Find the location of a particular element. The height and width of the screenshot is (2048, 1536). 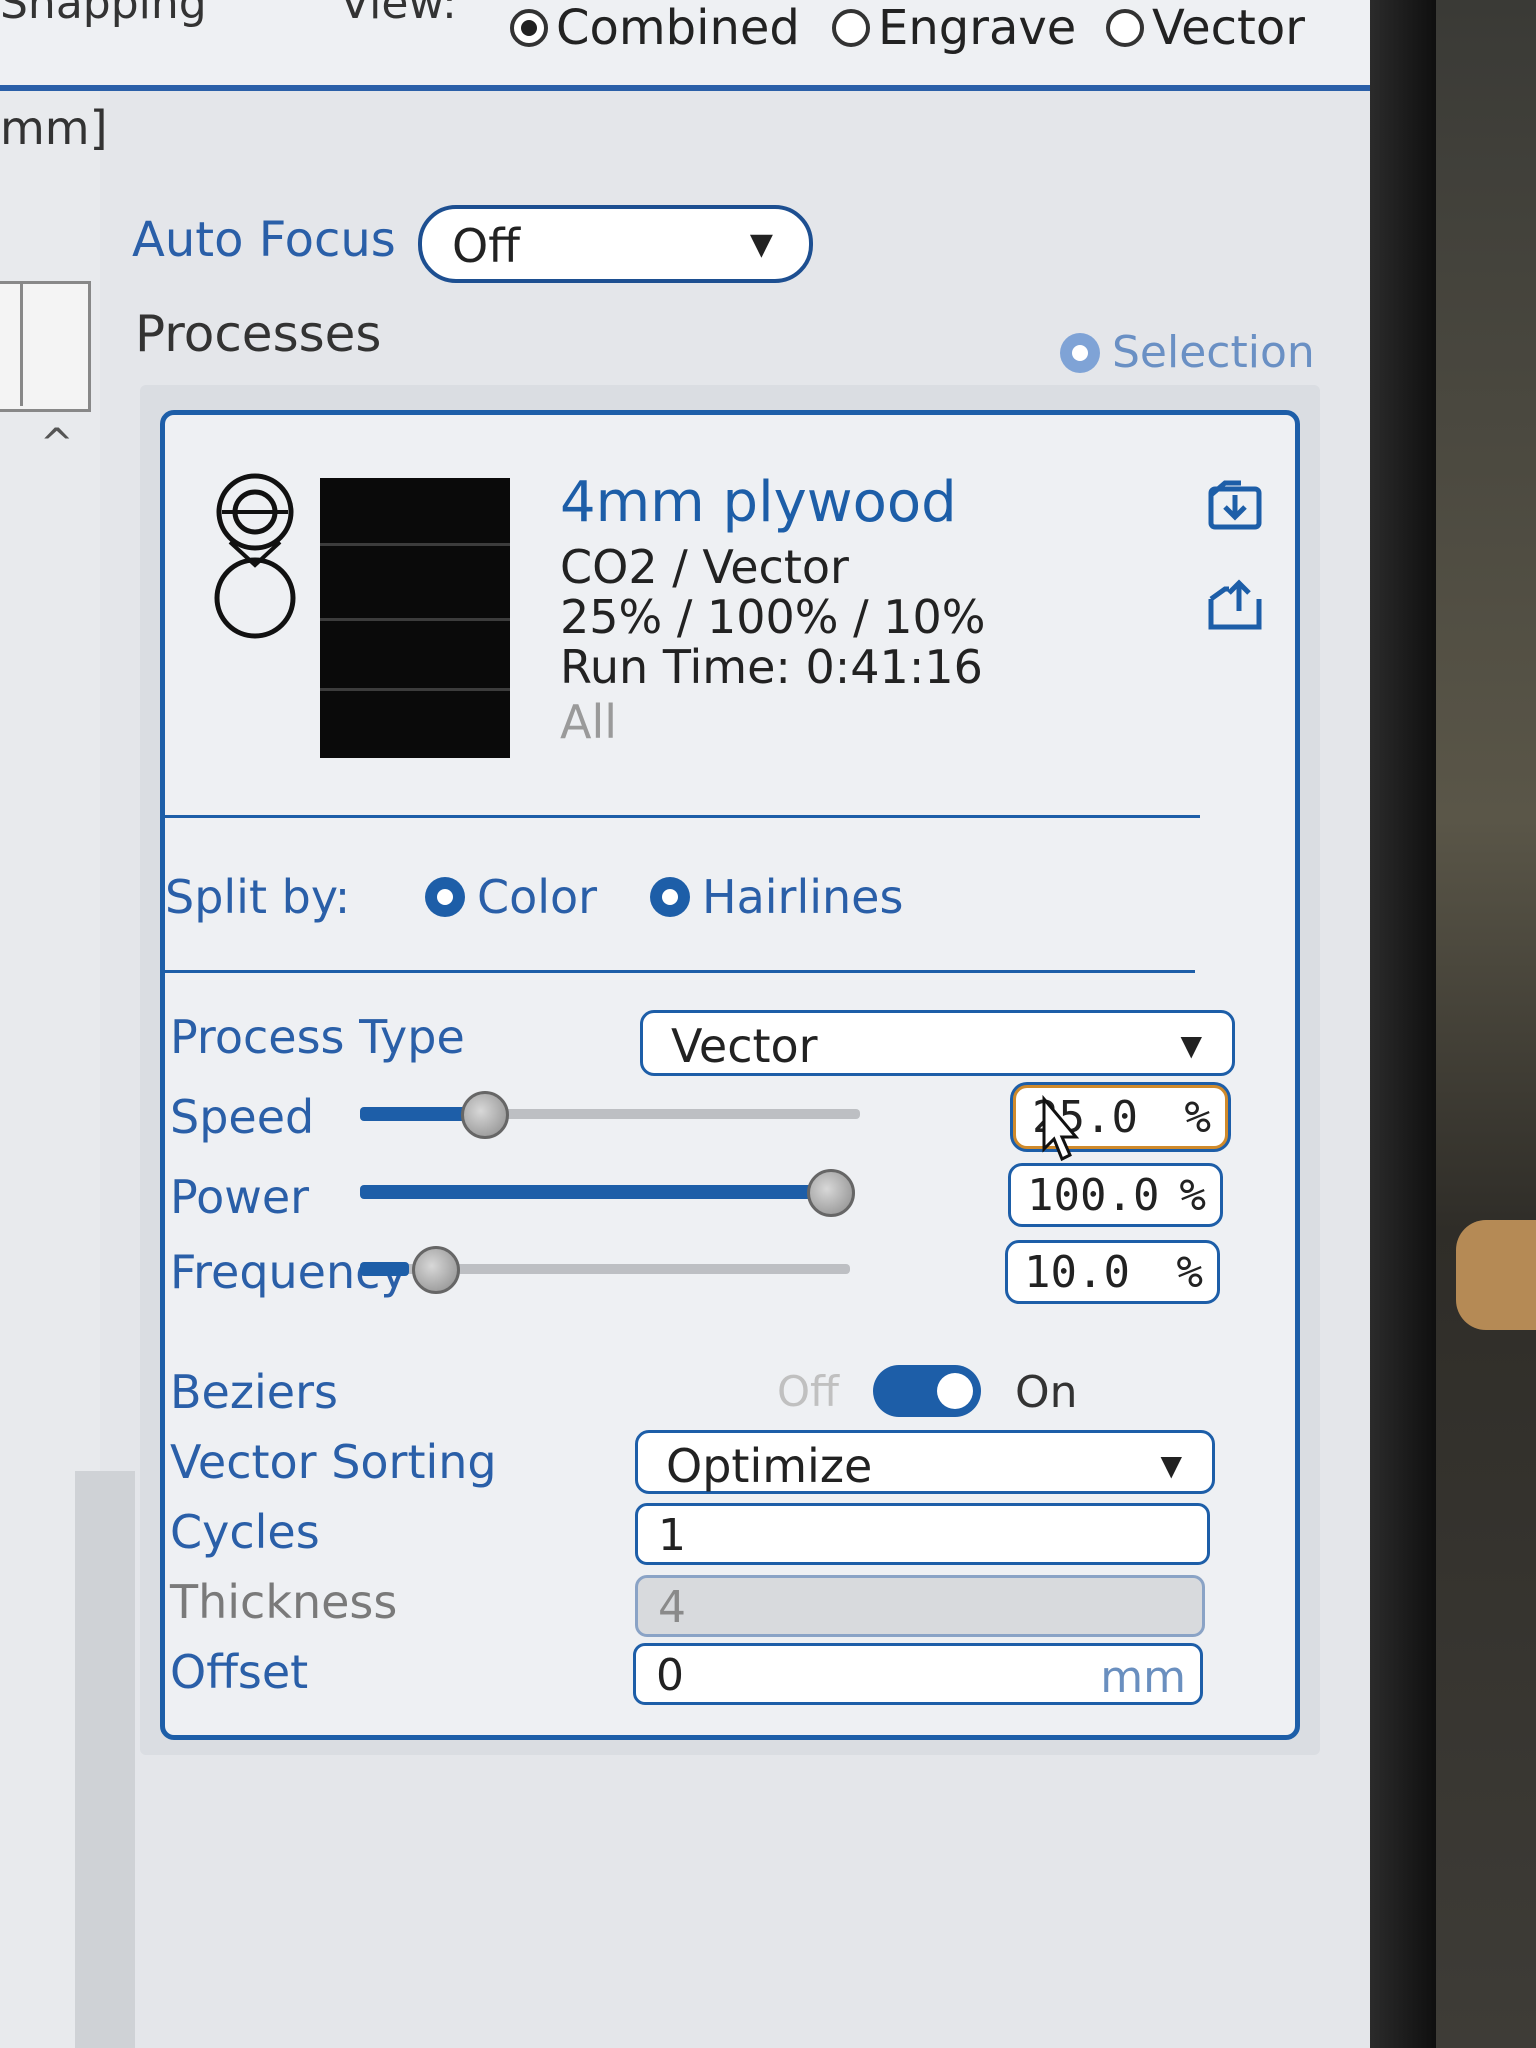

thickness-input: 4 is located at coordinates (920, 1606).